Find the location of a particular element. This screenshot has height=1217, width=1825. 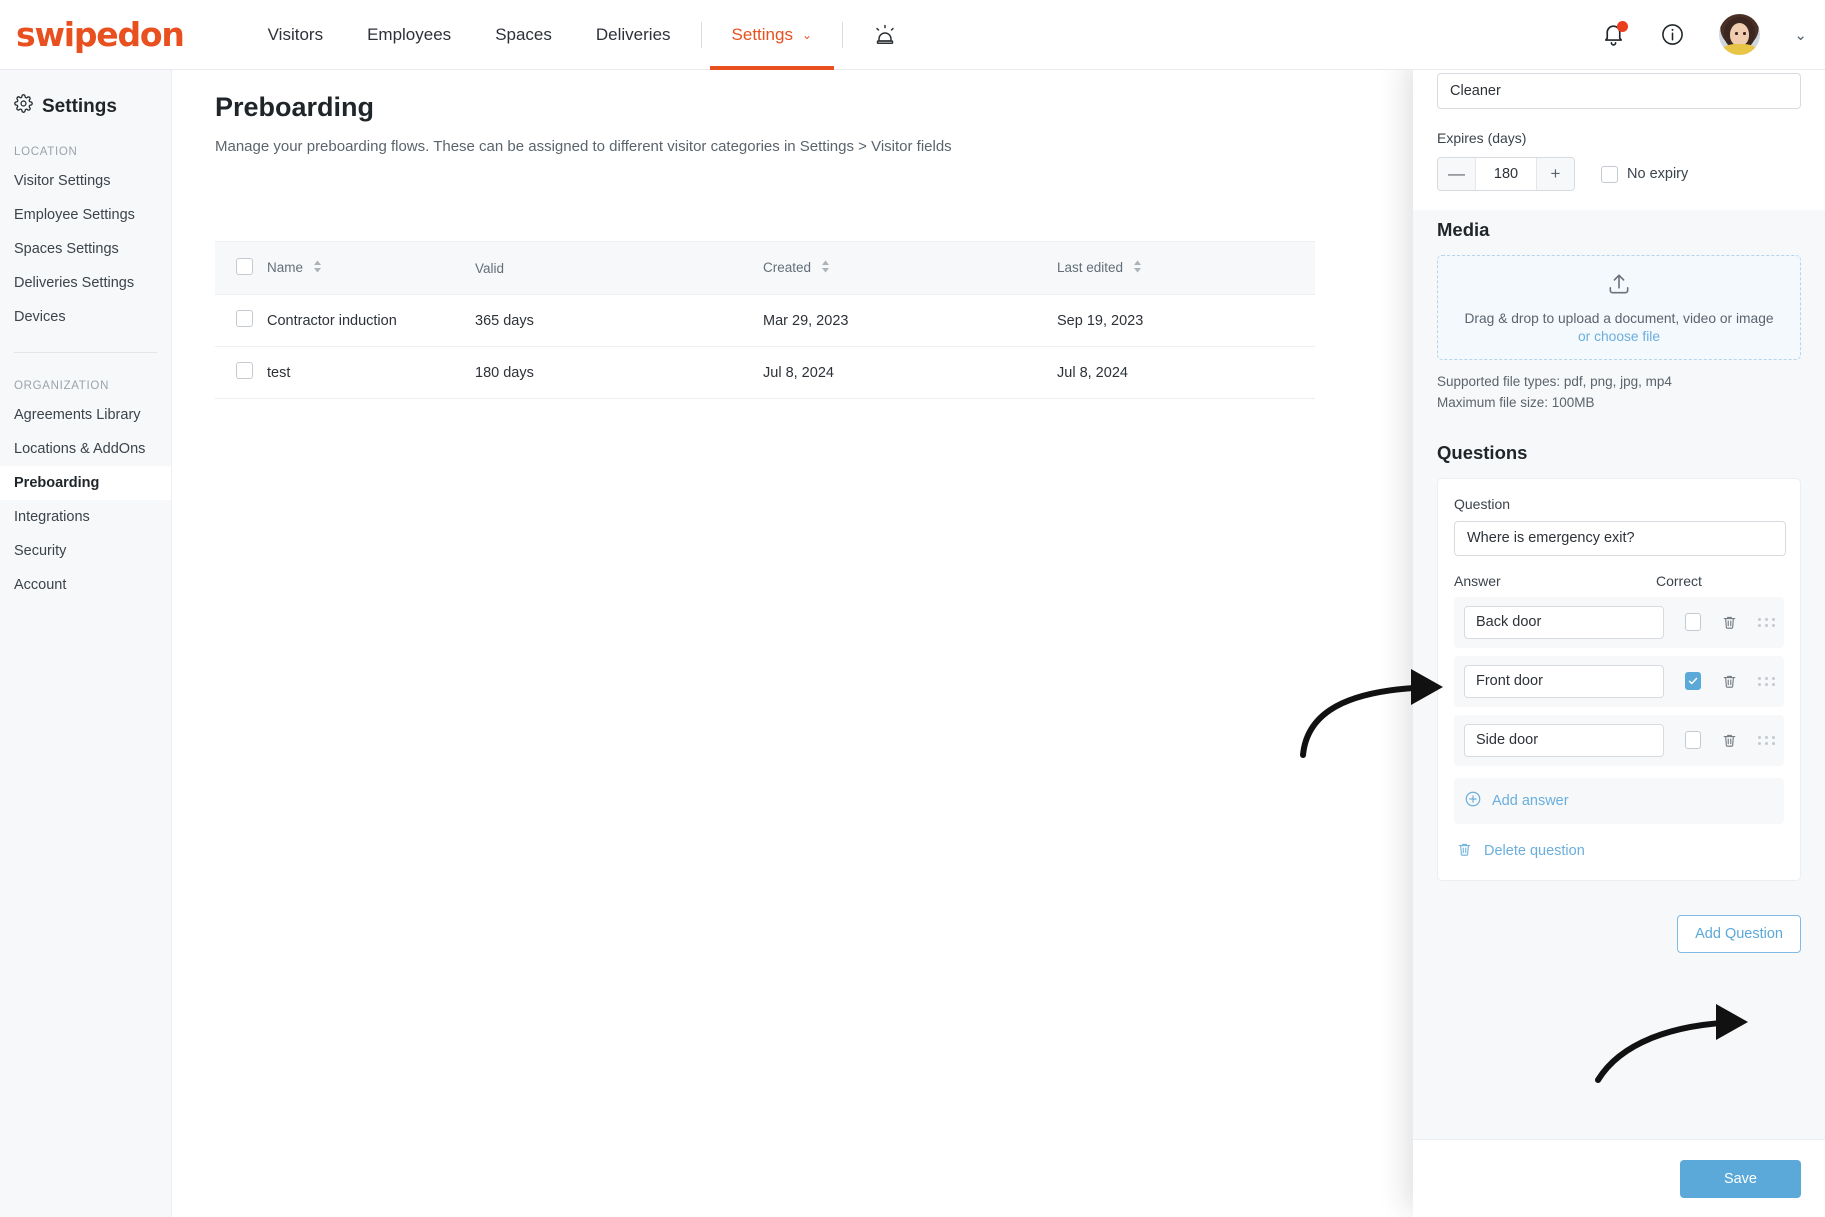

delete-question-label: Delete question is located at coordinates (1534, 851).